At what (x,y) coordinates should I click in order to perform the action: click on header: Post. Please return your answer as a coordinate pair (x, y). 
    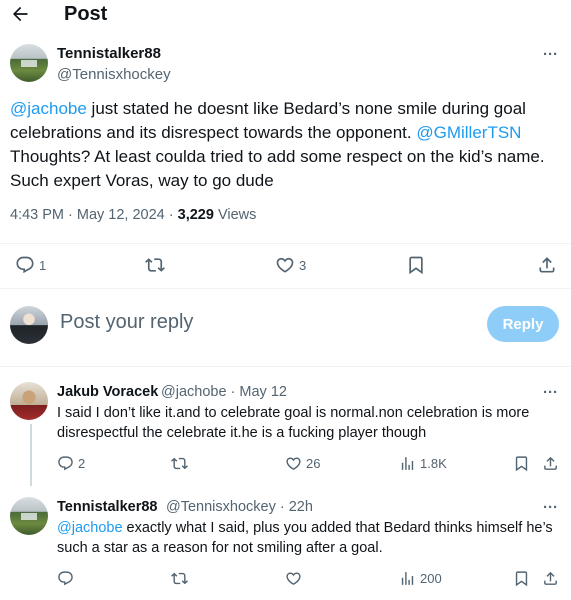
    Looking at the image, I should click on (285, 15).